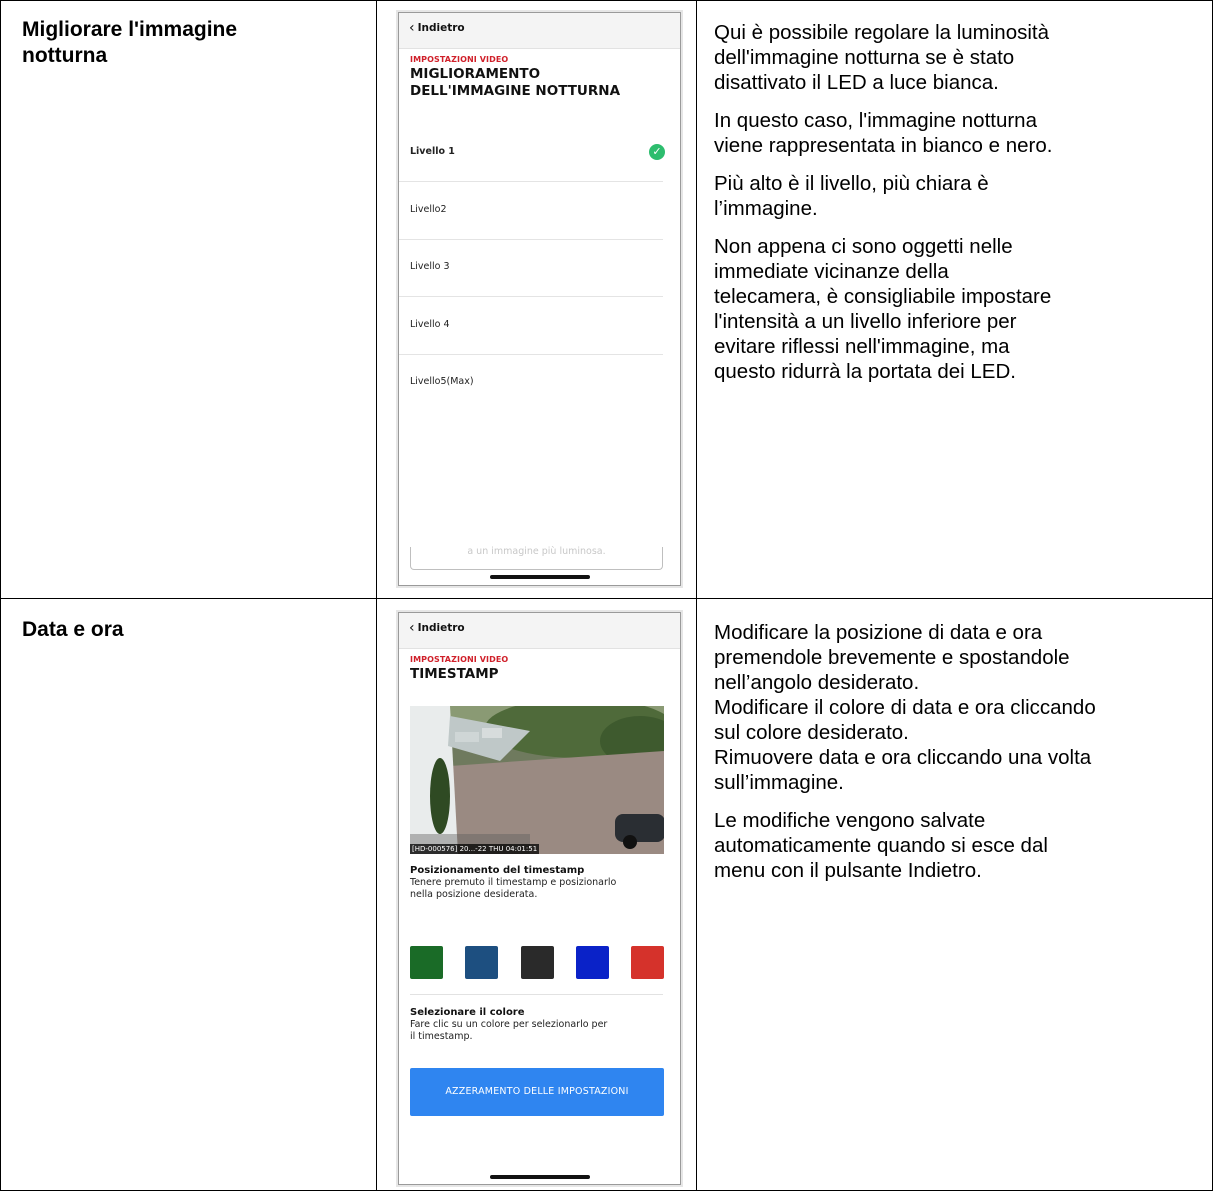  Describe the element at coordinates (883, 296) in the screenshot. I see `text-line: telecamera, è consigliabile impostare` at that location.